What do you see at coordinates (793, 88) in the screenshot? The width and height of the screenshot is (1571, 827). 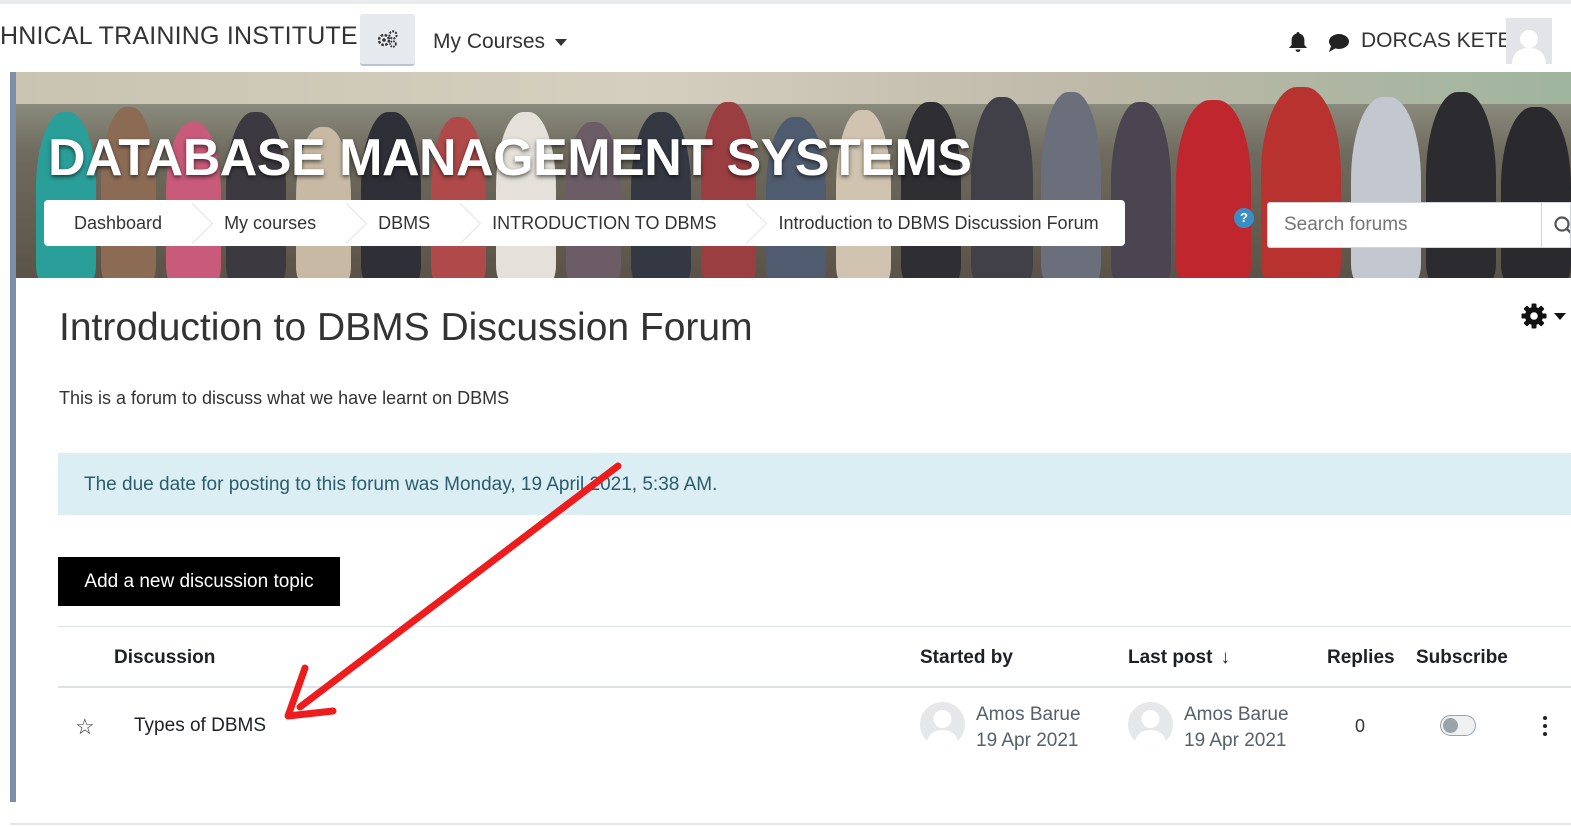 I see `banner-building` at bounding box center [793, 88].